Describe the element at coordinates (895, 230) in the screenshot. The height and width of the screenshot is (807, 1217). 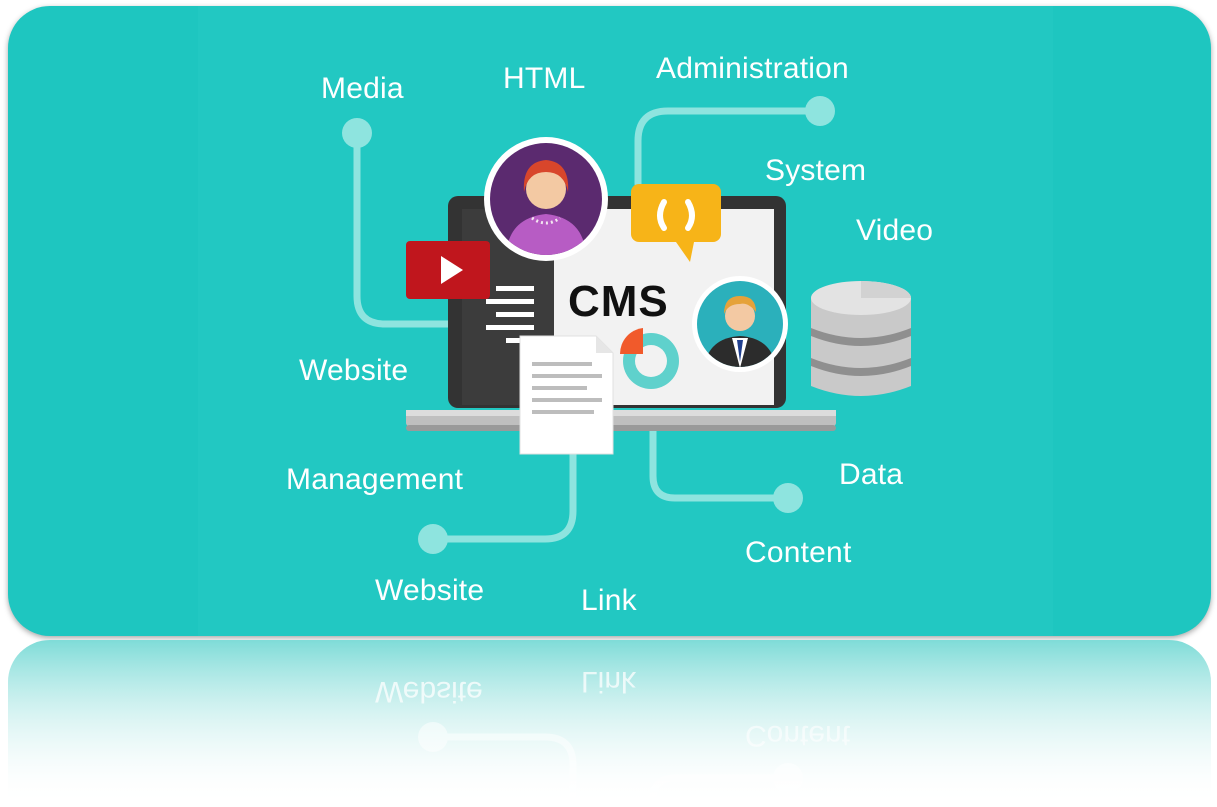
I see `label-video: Video` at that location.